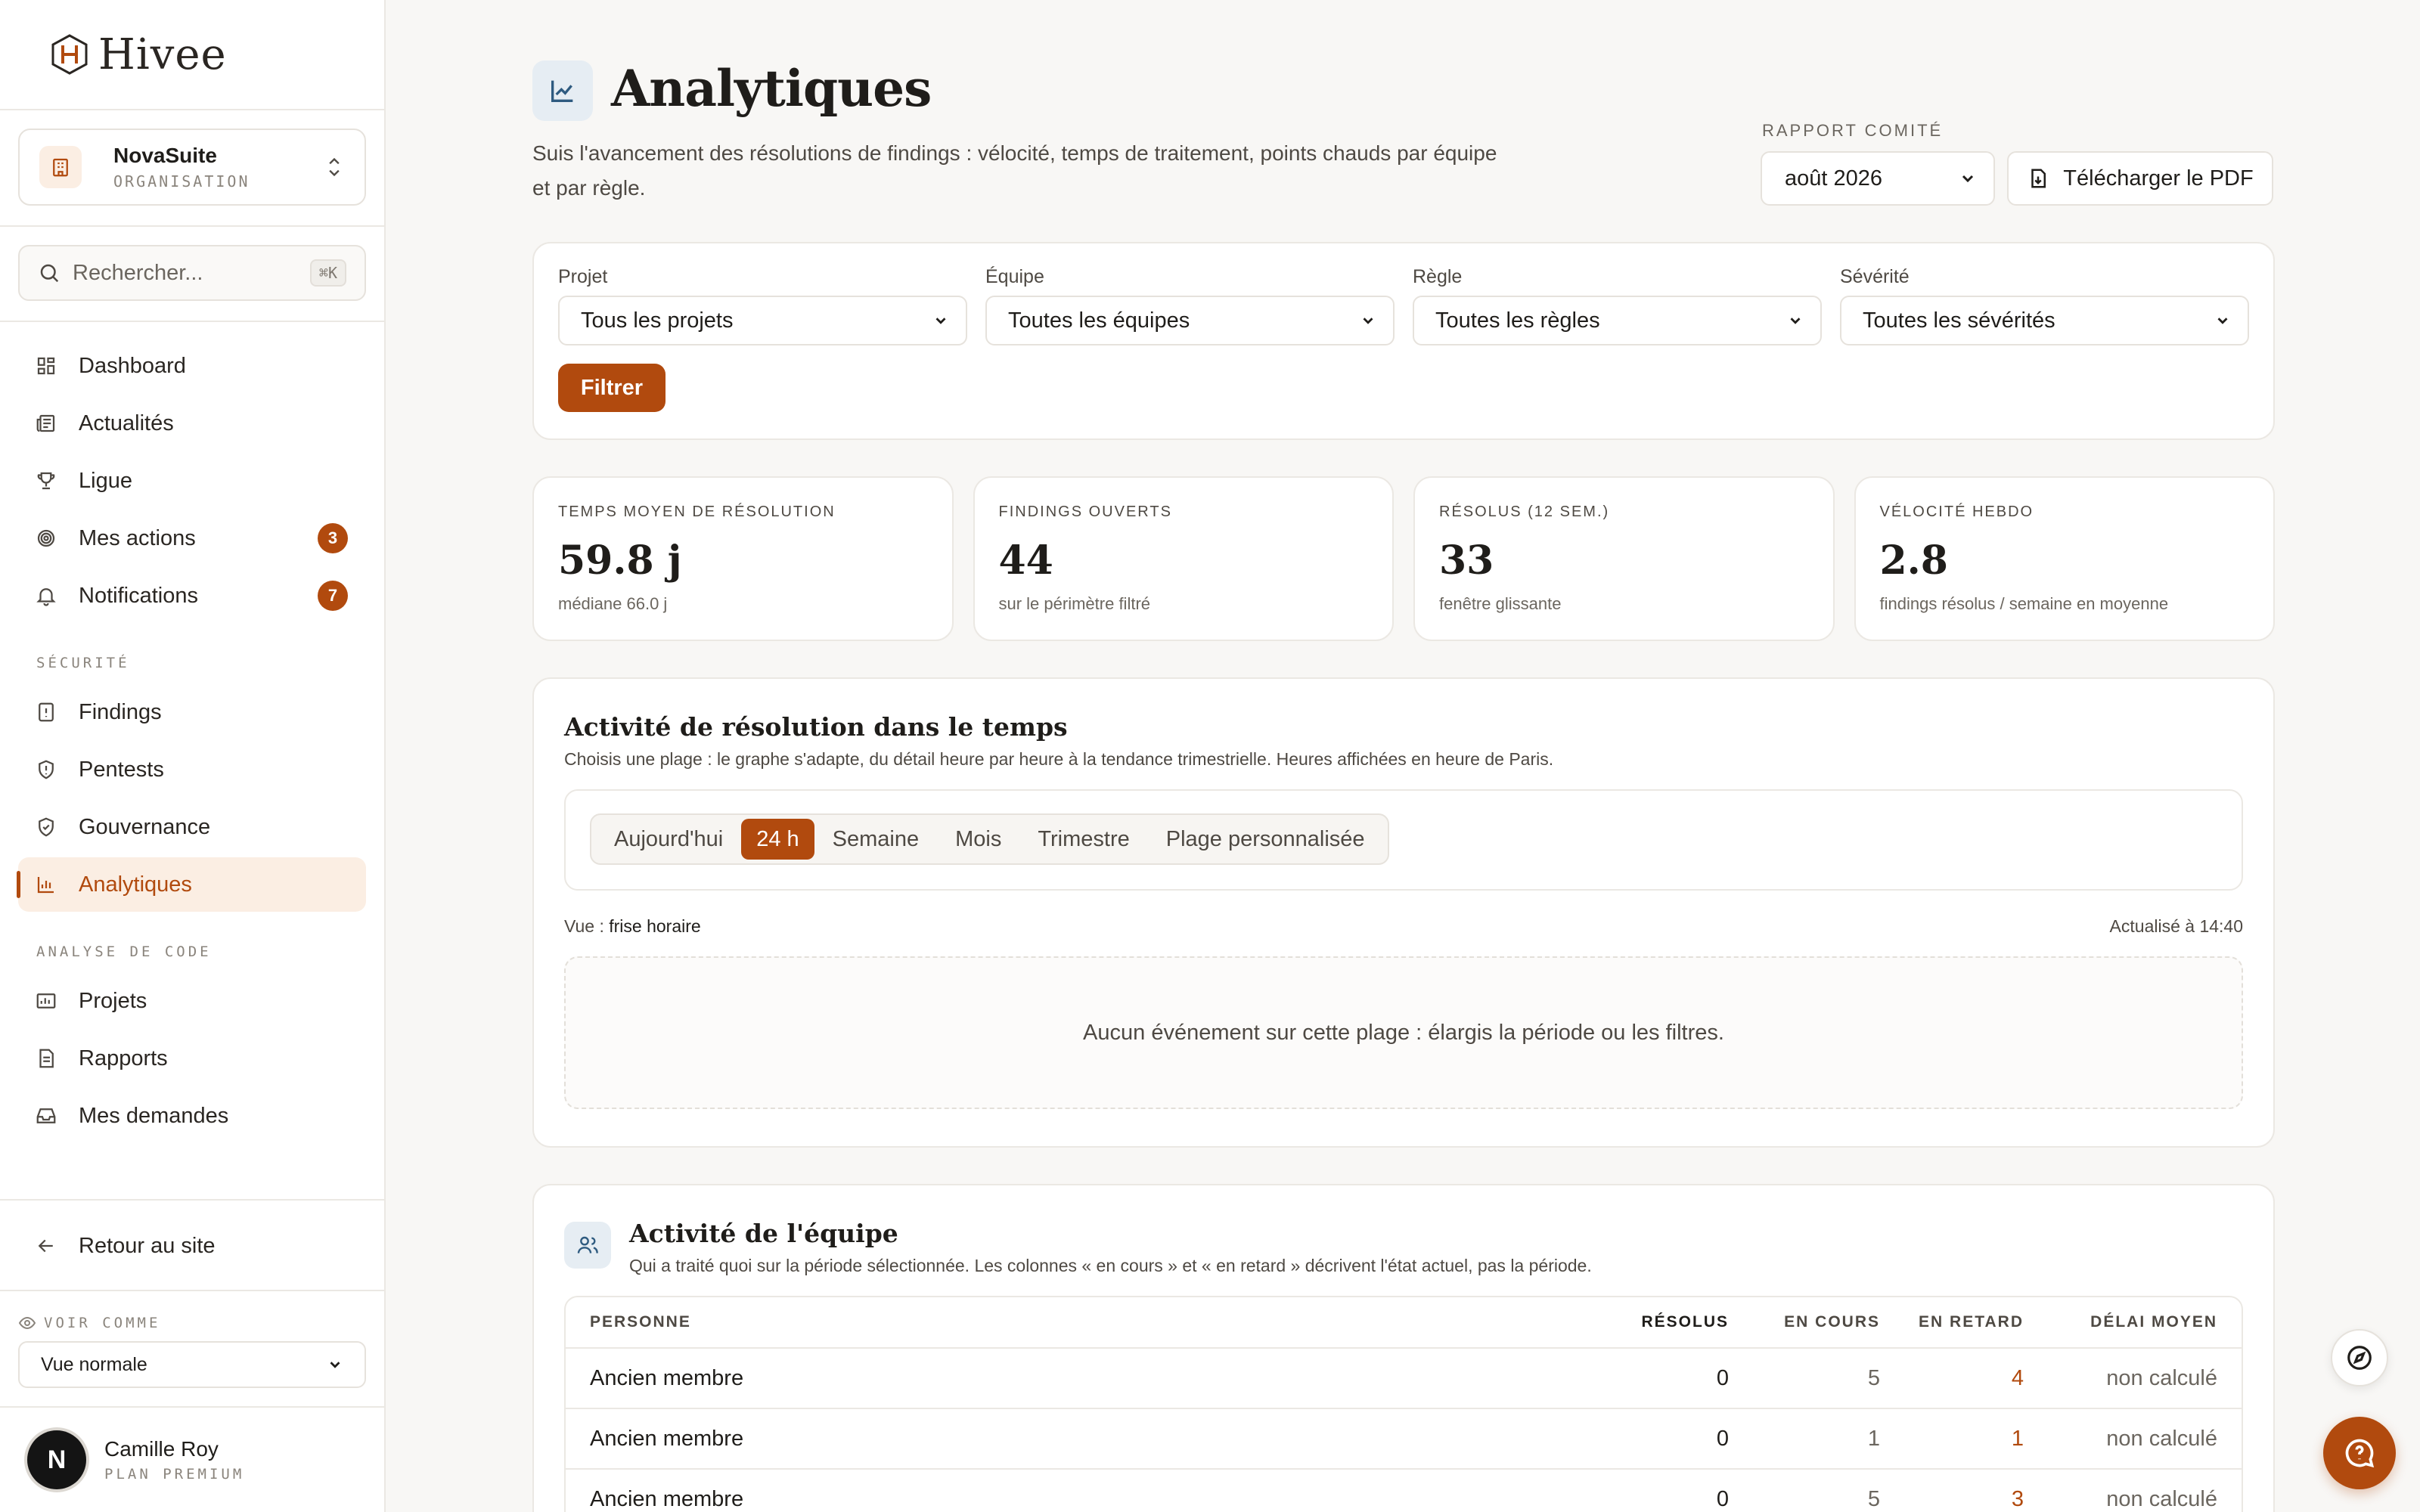 This screenshot has height=1512, width=2420. Describe the element at coordinates (192, 1001) in the screenshot. I see `nav-item-projets: Projets` at that location.